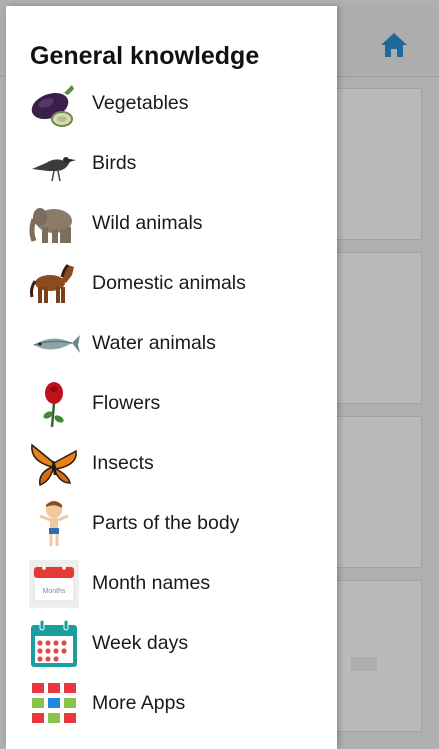  What do you see at coordinates (54, 284) in the screenshot?
I see `horse-icon` at bounding box center [54, 284].